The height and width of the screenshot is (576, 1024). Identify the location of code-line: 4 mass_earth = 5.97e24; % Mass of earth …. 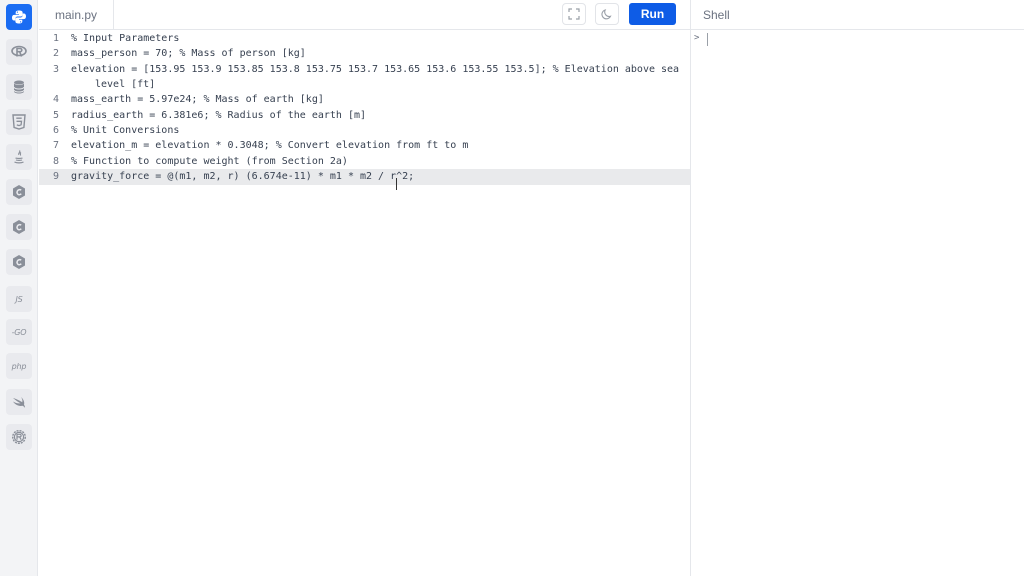
(364, 100).